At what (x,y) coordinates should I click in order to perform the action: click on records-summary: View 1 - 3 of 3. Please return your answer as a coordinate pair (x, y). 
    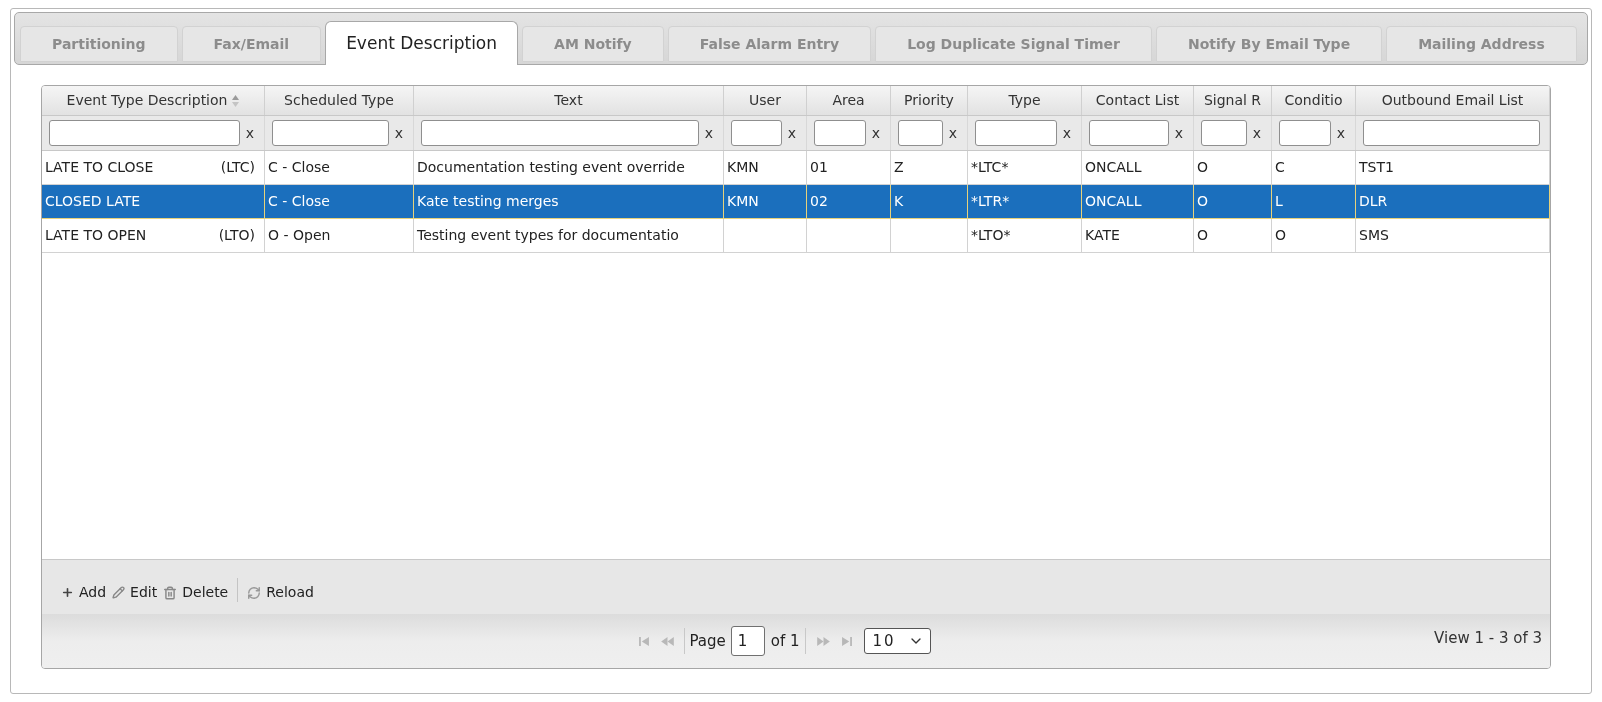
    Looking at the image, I should click on (1488, 638).